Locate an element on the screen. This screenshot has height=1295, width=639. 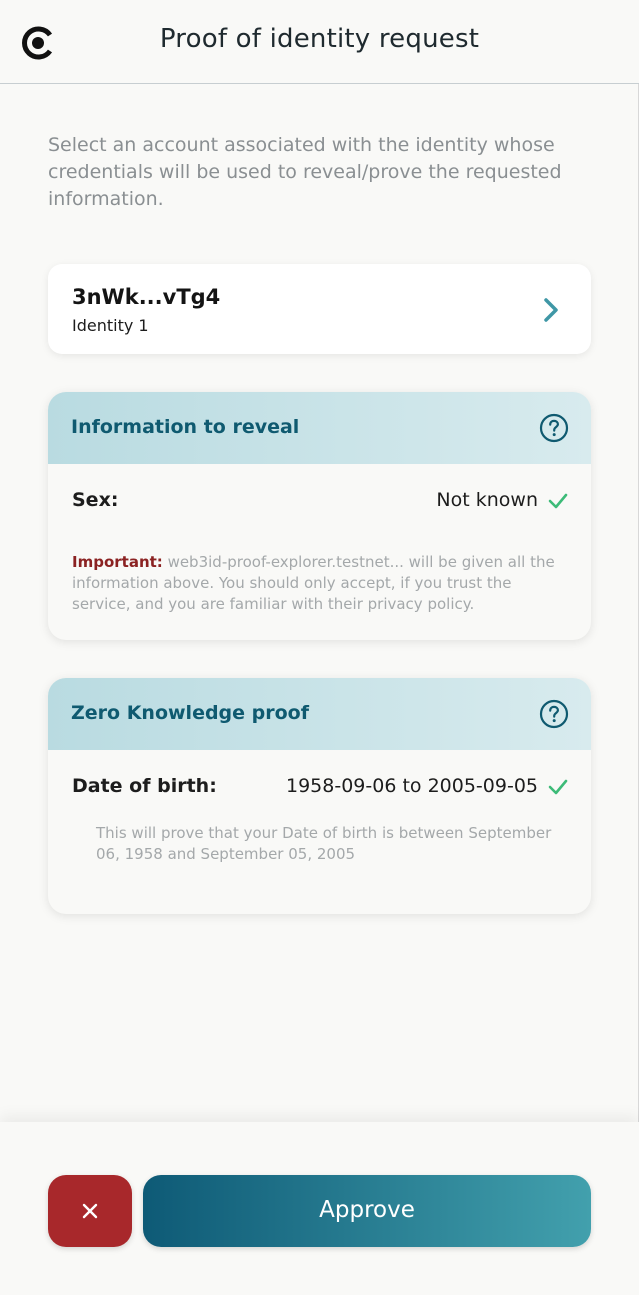
zkp-section-header: Zero Knowledge proof is located at coordinates (319, 714).